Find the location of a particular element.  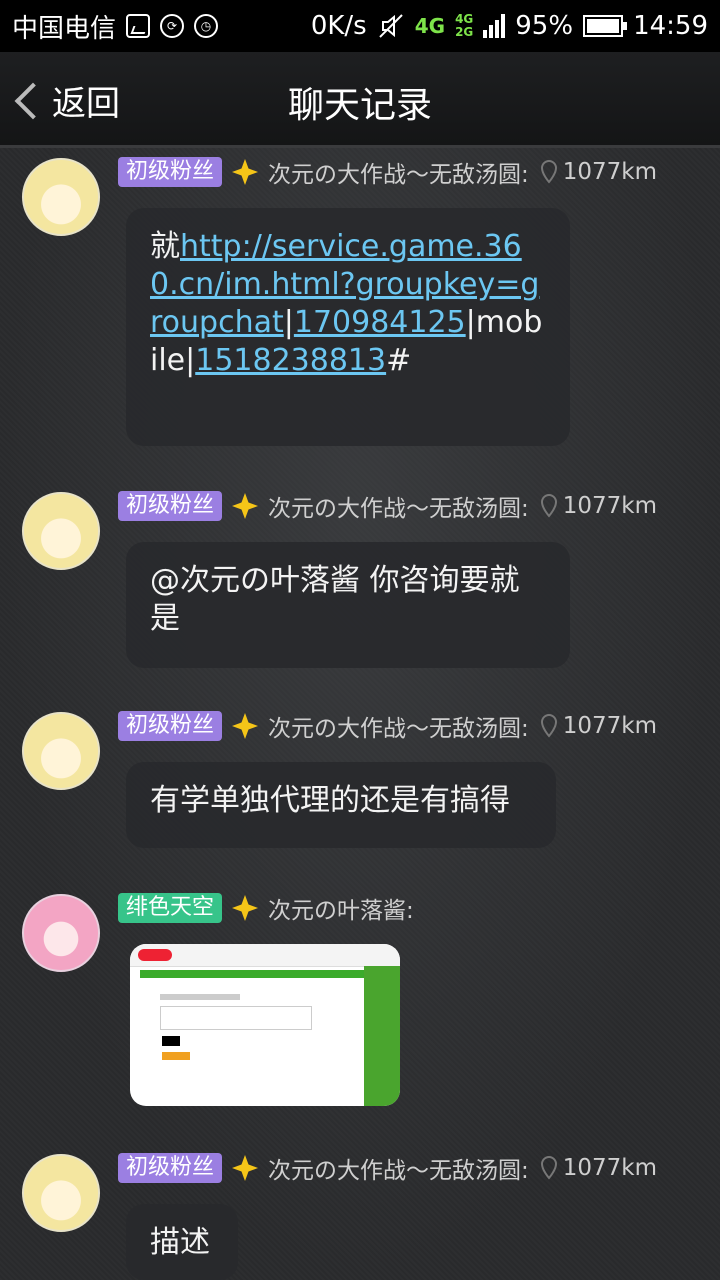

net-2g-label: 2G is located at coordinates (464, 32).